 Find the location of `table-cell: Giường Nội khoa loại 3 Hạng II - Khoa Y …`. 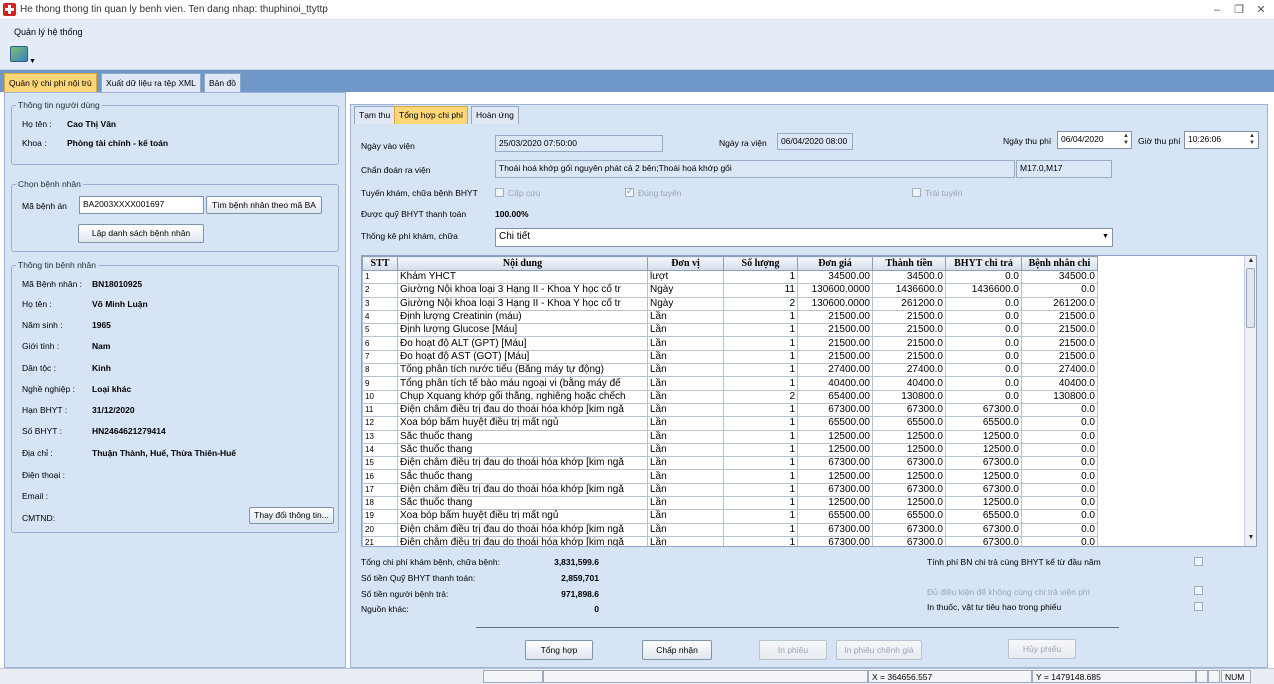

table-cell: Giường Nội khoa loại 3 Hạng II - Khoa Y … is located at coordinates (522, 290).